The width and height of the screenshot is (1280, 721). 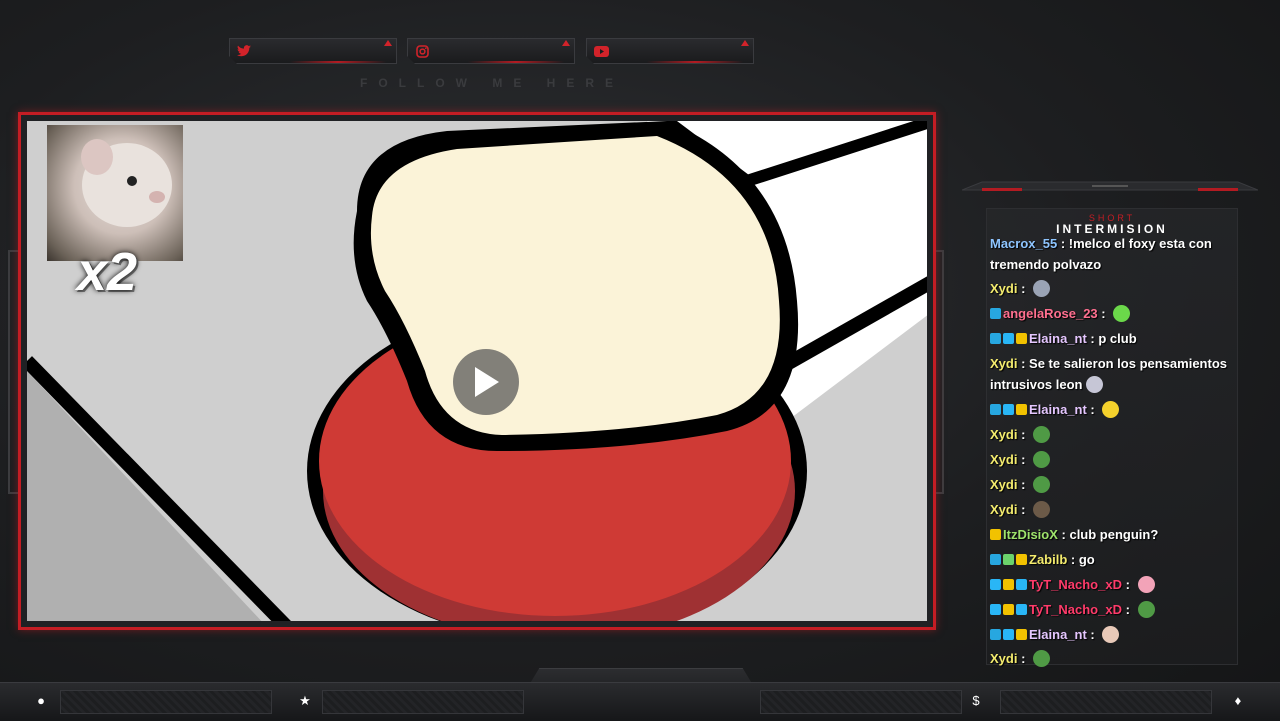 What do you see at coordinates (1023, 243) in the screenshot?
I see `chat-username: Macrox_55` at bounding box center [1023, 243].